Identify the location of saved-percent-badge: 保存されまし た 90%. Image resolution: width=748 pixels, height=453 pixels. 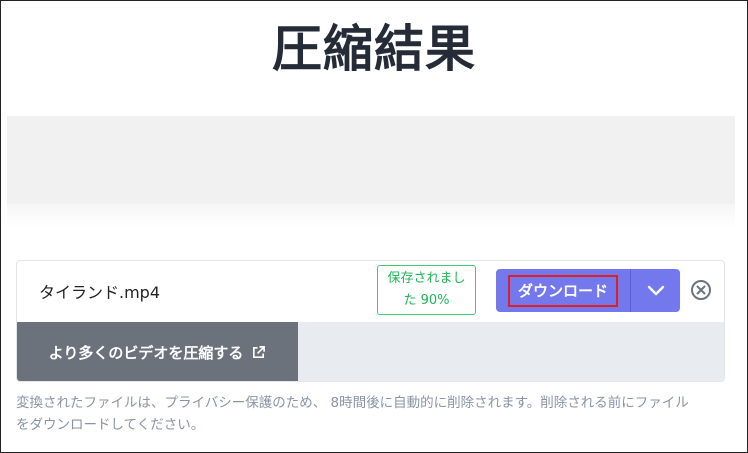
(426, 290).